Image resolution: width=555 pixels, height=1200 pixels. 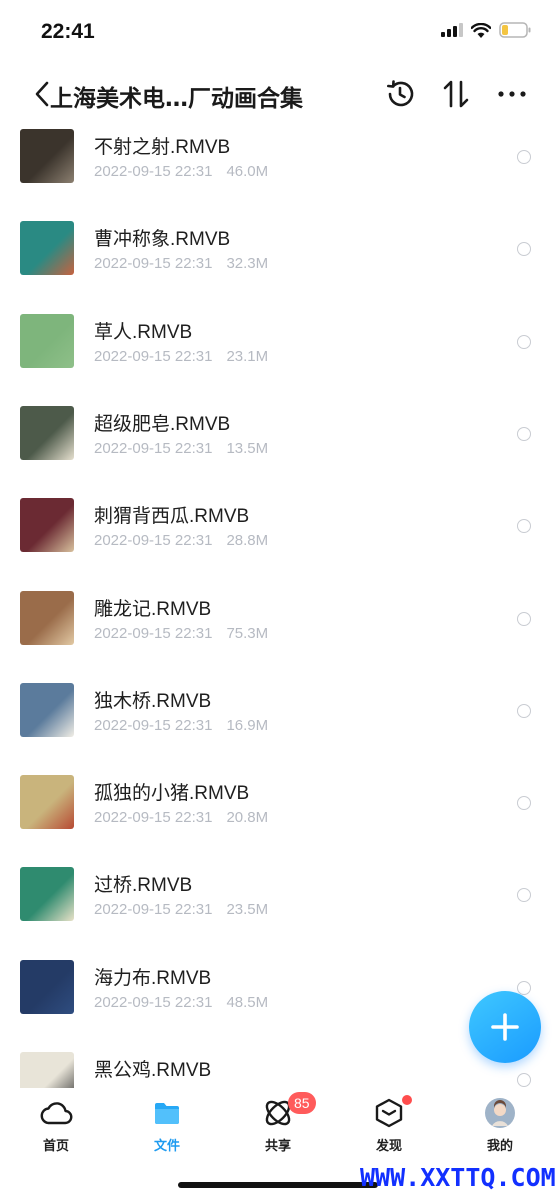 I want to click on file-row: 独木桥.RMVB 2022-09-15 22:31 16.9M, so click(x=277, y=724).